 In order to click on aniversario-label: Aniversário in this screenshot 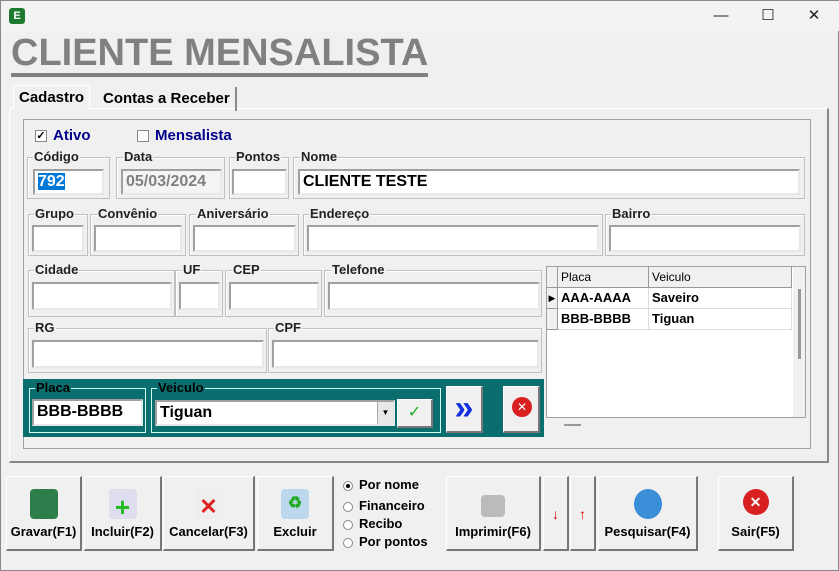, I will do `click(233, 213)`.